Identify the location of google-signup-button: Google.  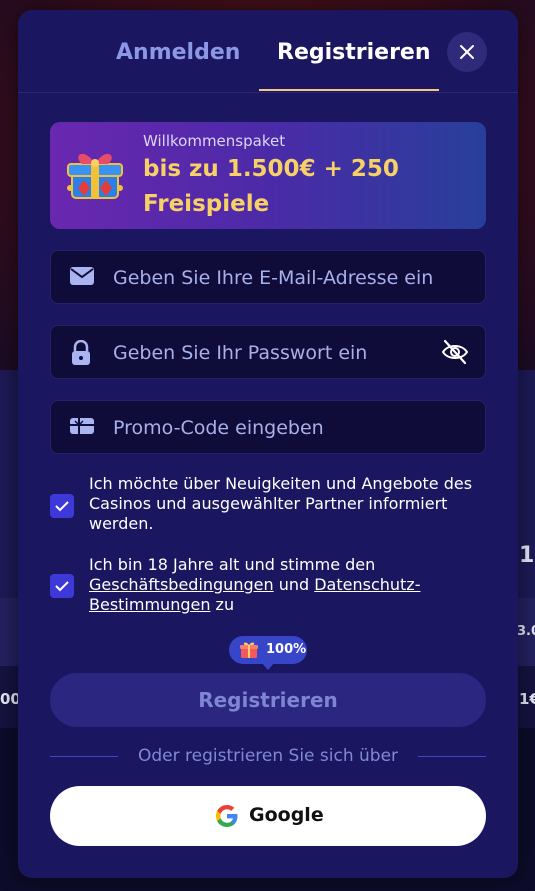
(268, 816).